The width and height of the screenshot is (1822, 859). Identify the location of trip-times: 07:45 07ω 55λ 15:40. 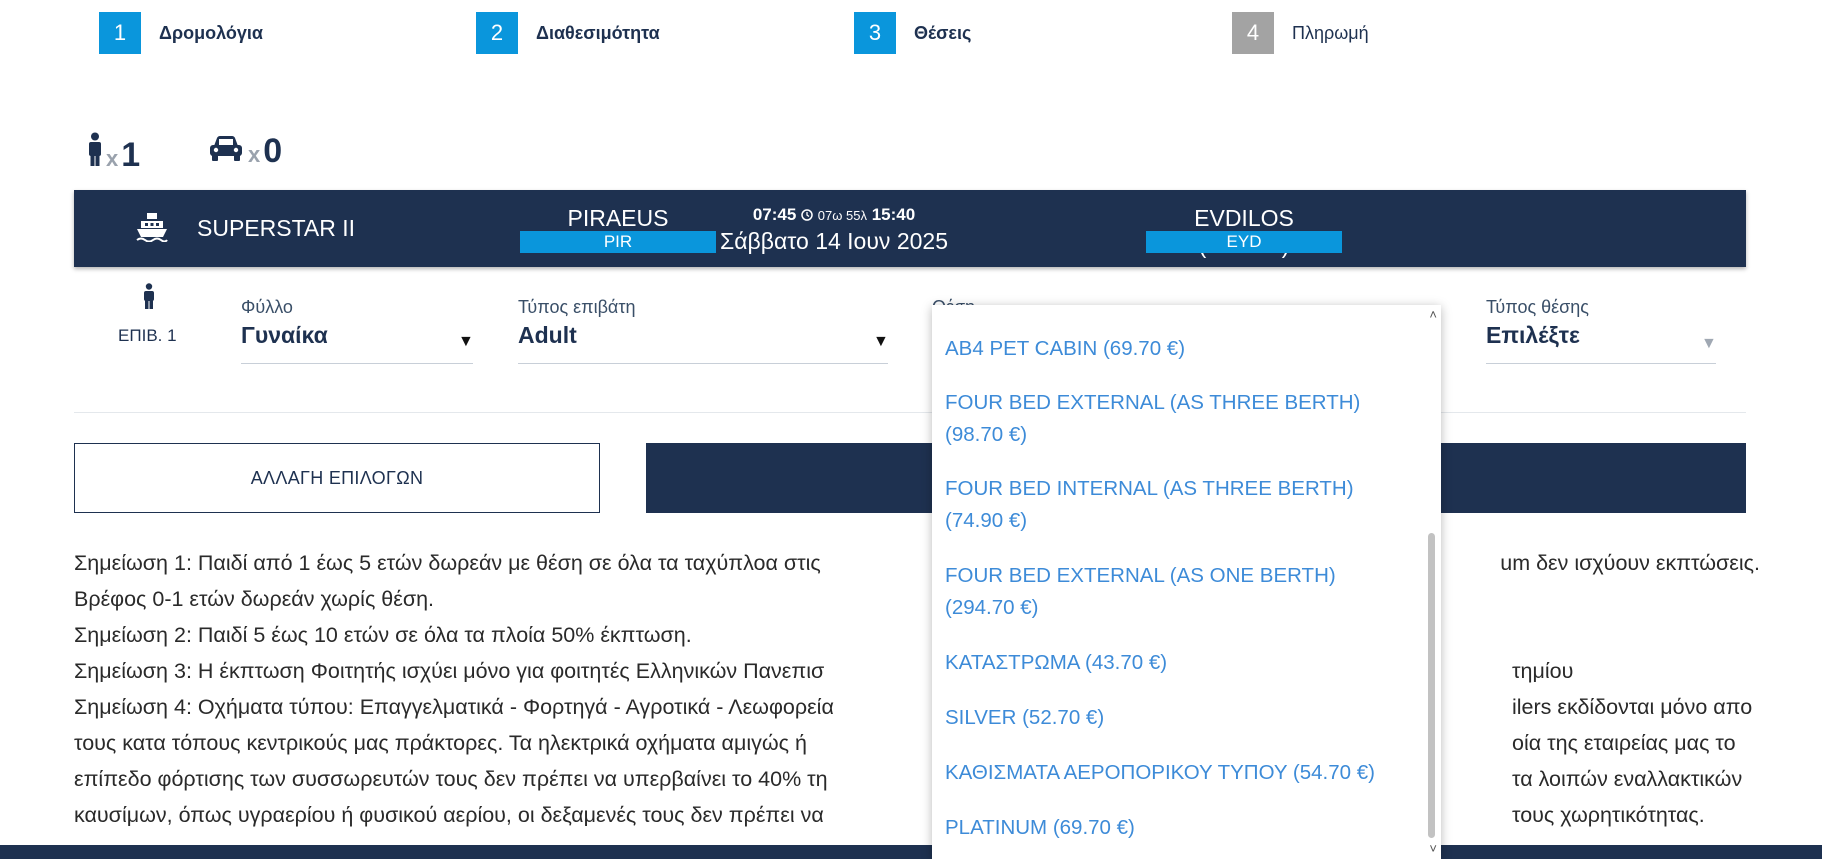
(834, 215).